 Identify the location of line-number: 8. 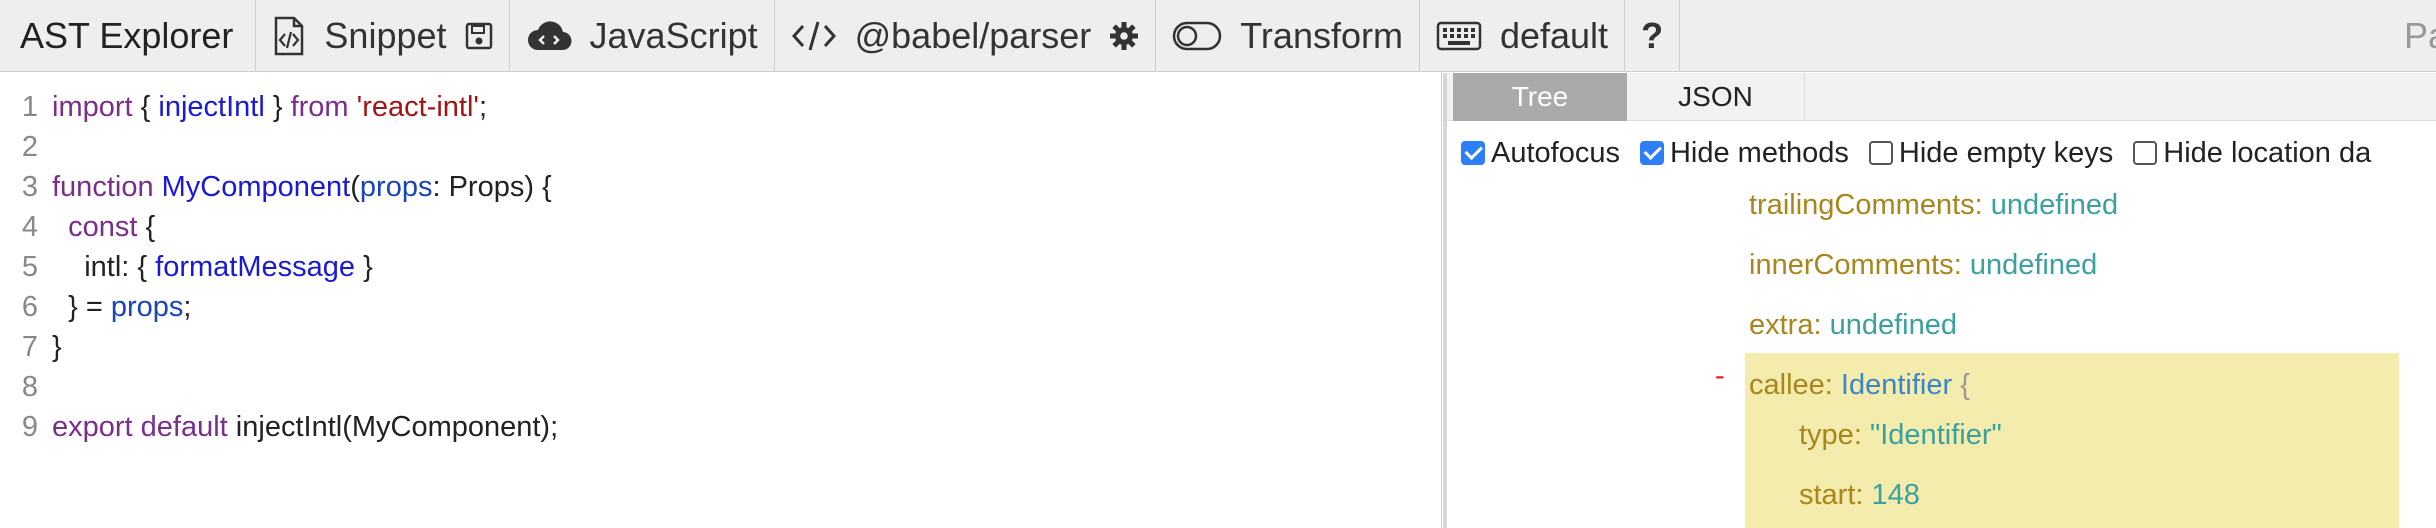
(29, 387).